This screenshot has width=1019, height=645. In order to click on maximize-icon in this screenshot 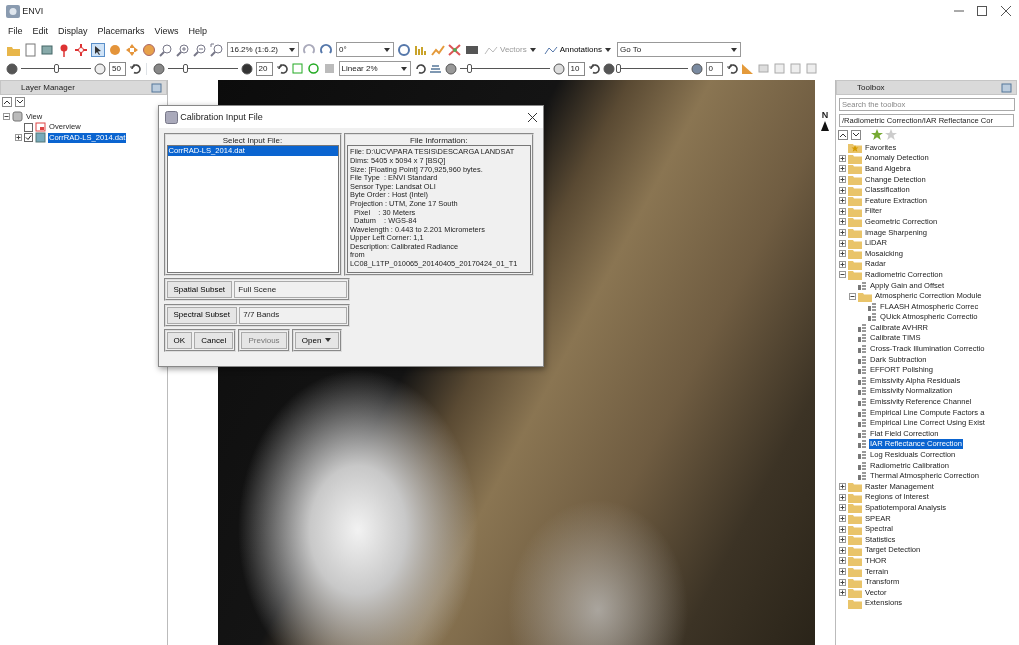, I will do `click(982, 11)`.